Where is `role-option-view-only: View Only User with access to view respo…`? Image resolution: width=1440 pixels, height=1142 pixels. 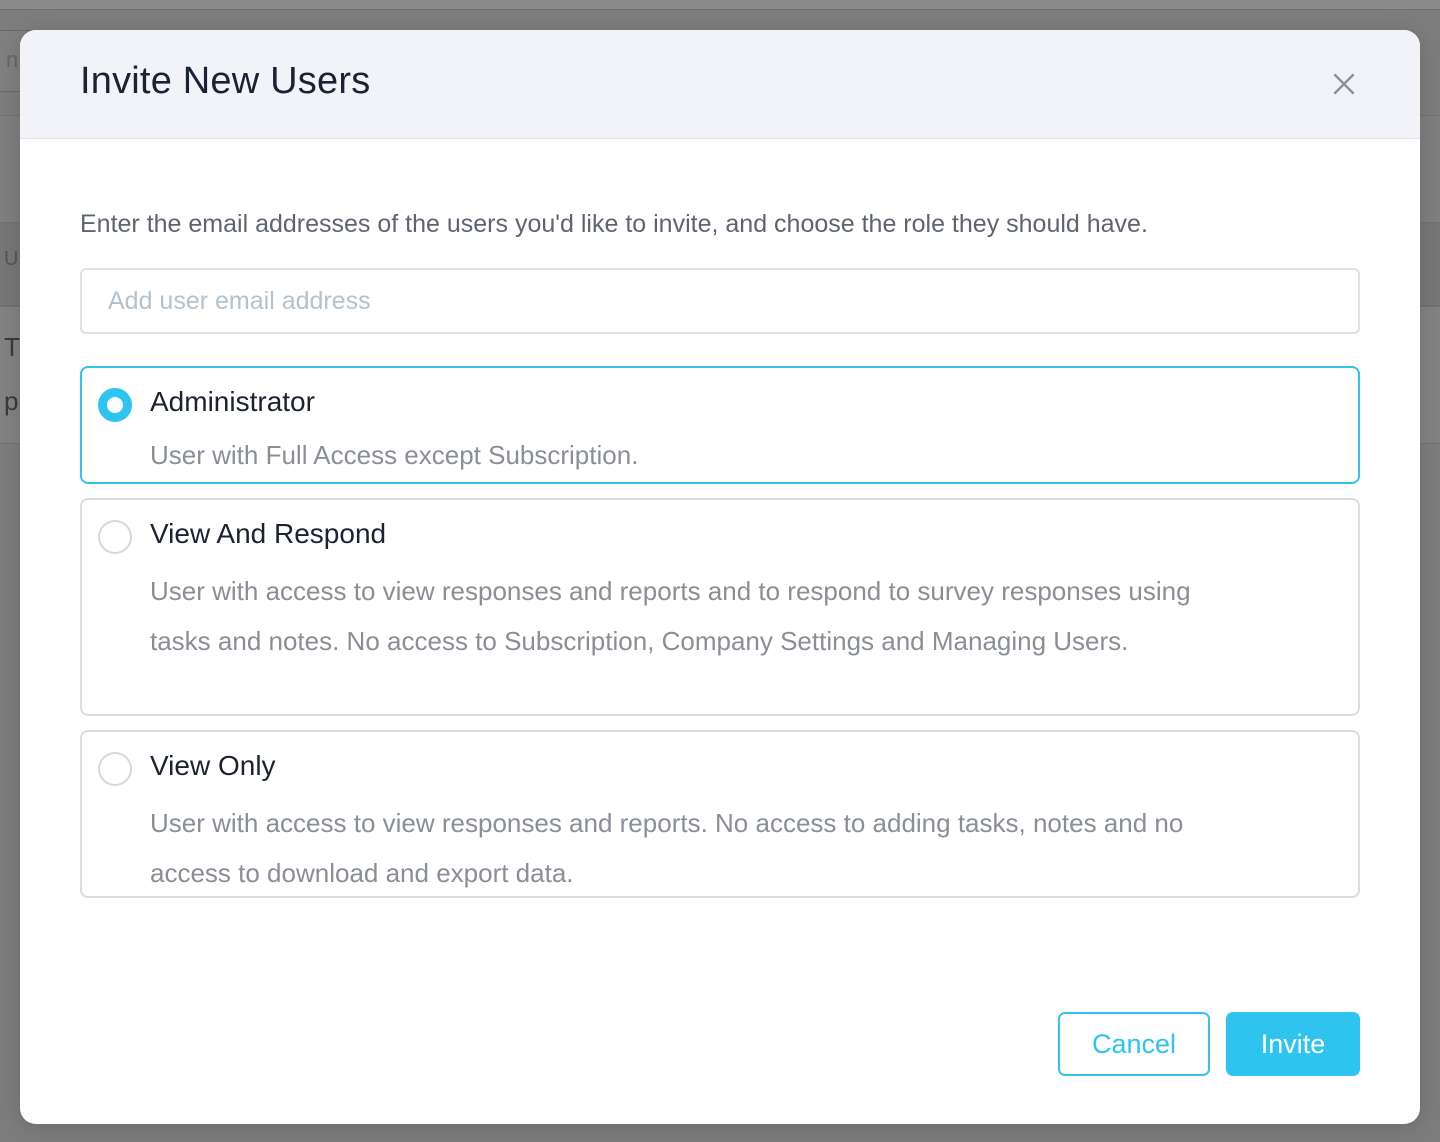
role-option-view-only: View Only User with access to view respo… is located at coordinates (720, 814).